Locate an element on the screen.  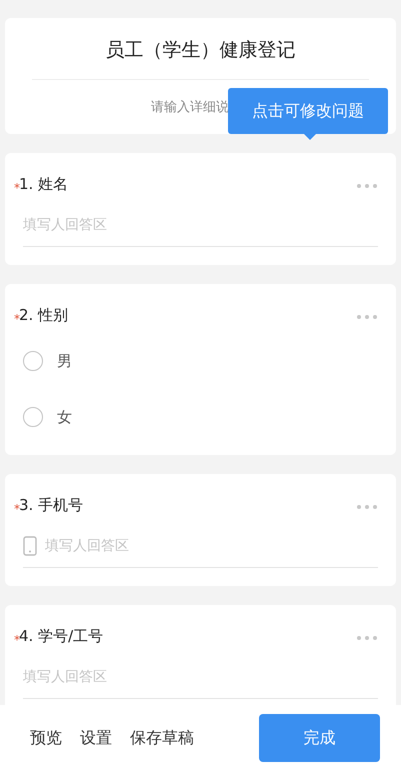
footer-link: 保存草稿 is located at coordinates (162, 738).